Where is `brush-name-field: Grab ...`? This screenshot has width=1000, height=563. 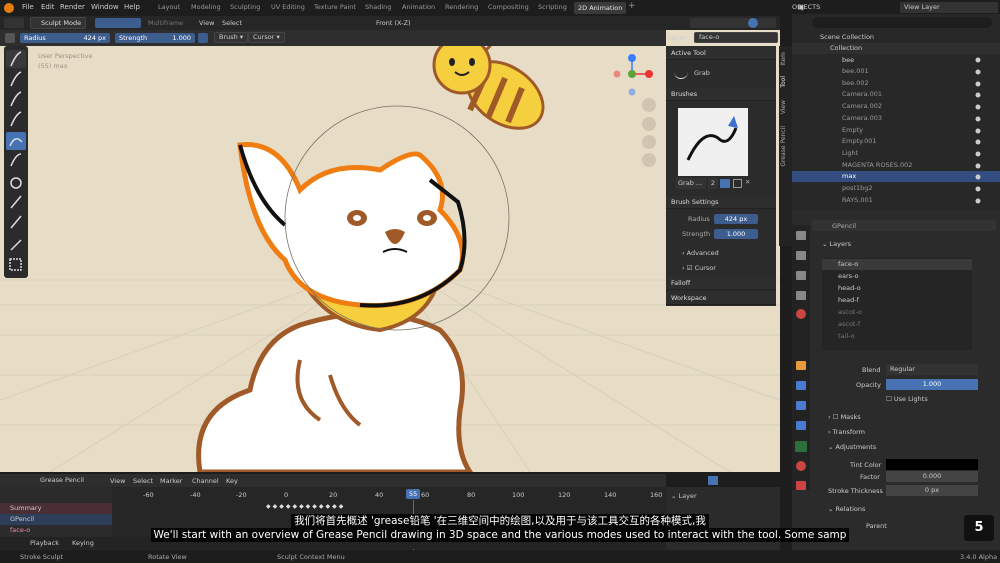
brush-name-field: Grab ... is located at coordinates (691, 183).